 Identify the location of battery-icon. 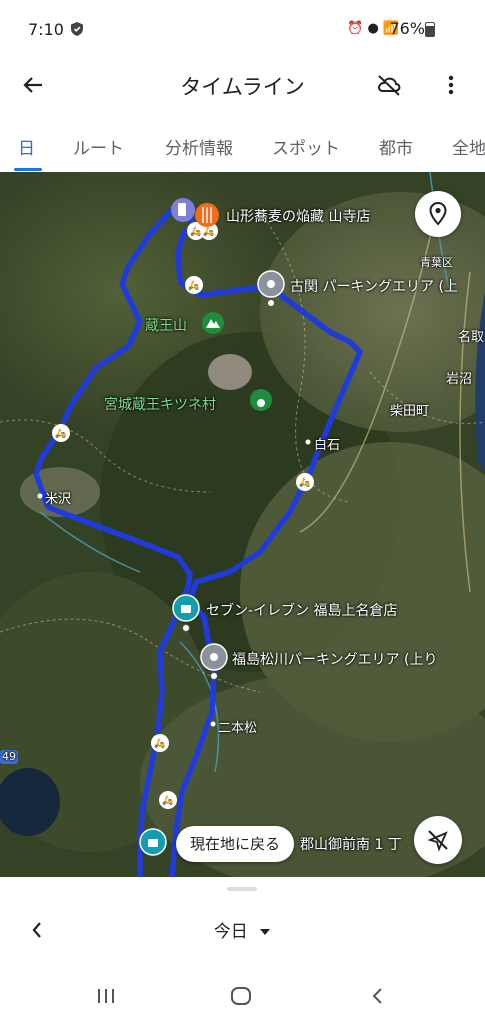
(430, 29).